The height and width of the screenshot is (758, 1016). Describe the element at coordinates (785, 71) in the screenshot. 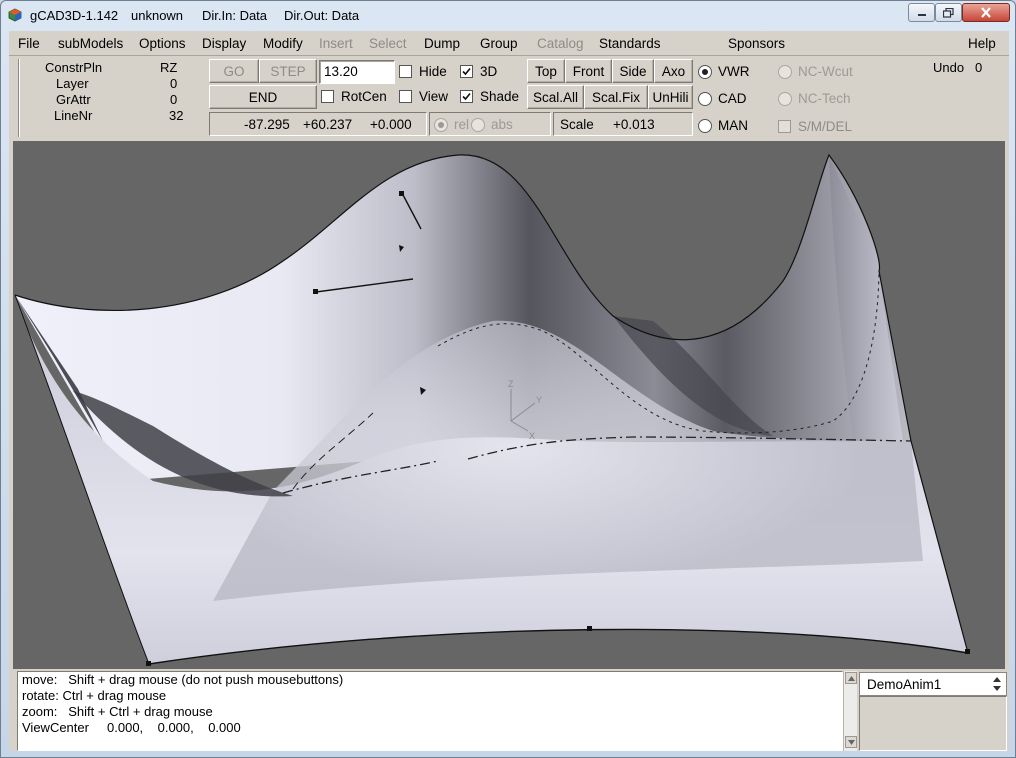

I see `nc-wcut-radio-dot` at that location.